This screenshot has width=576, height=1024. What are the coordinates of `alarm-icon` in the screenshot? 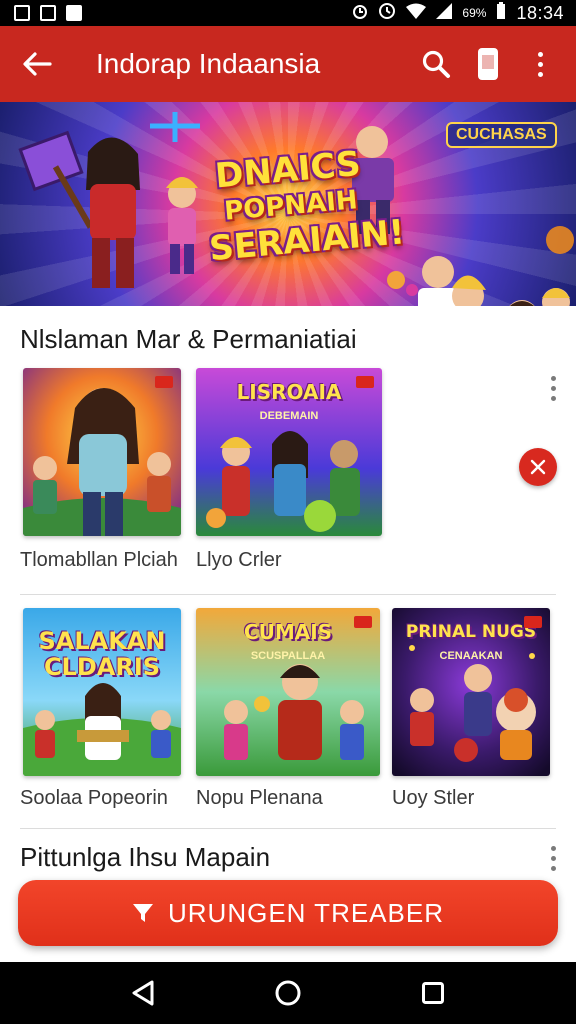 It's located at (360, 13).